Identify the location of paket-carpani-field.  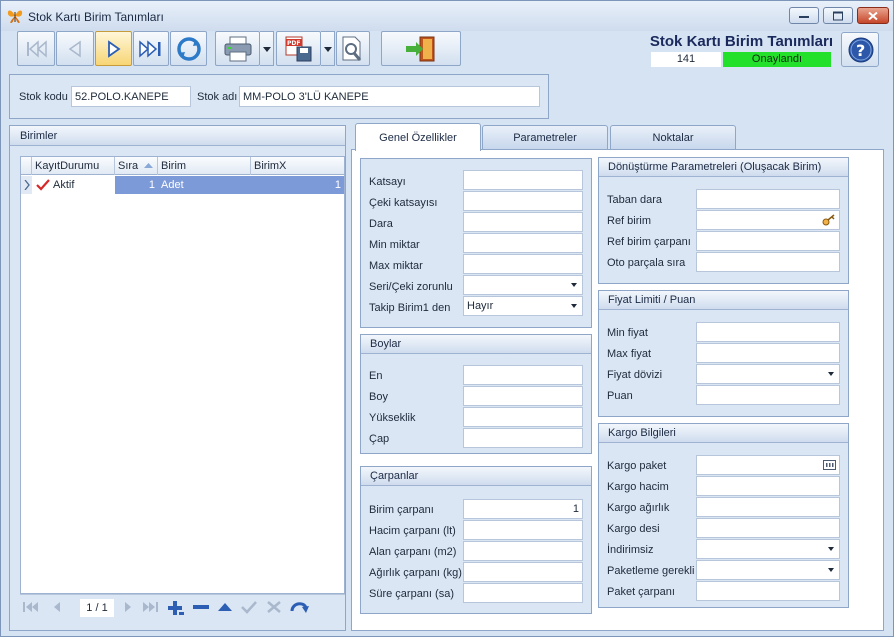
(768, 591).